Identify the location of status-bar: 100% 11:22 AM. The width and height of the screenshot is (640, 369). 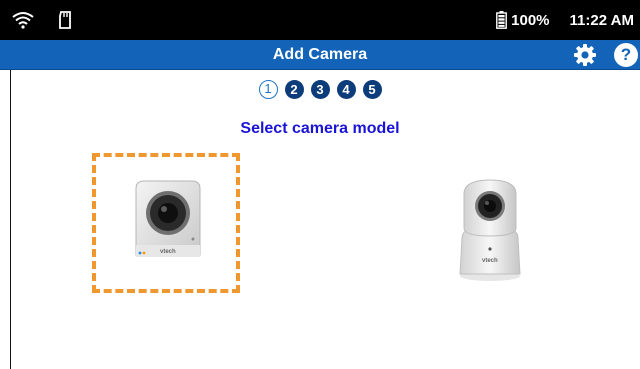
(320, 20).